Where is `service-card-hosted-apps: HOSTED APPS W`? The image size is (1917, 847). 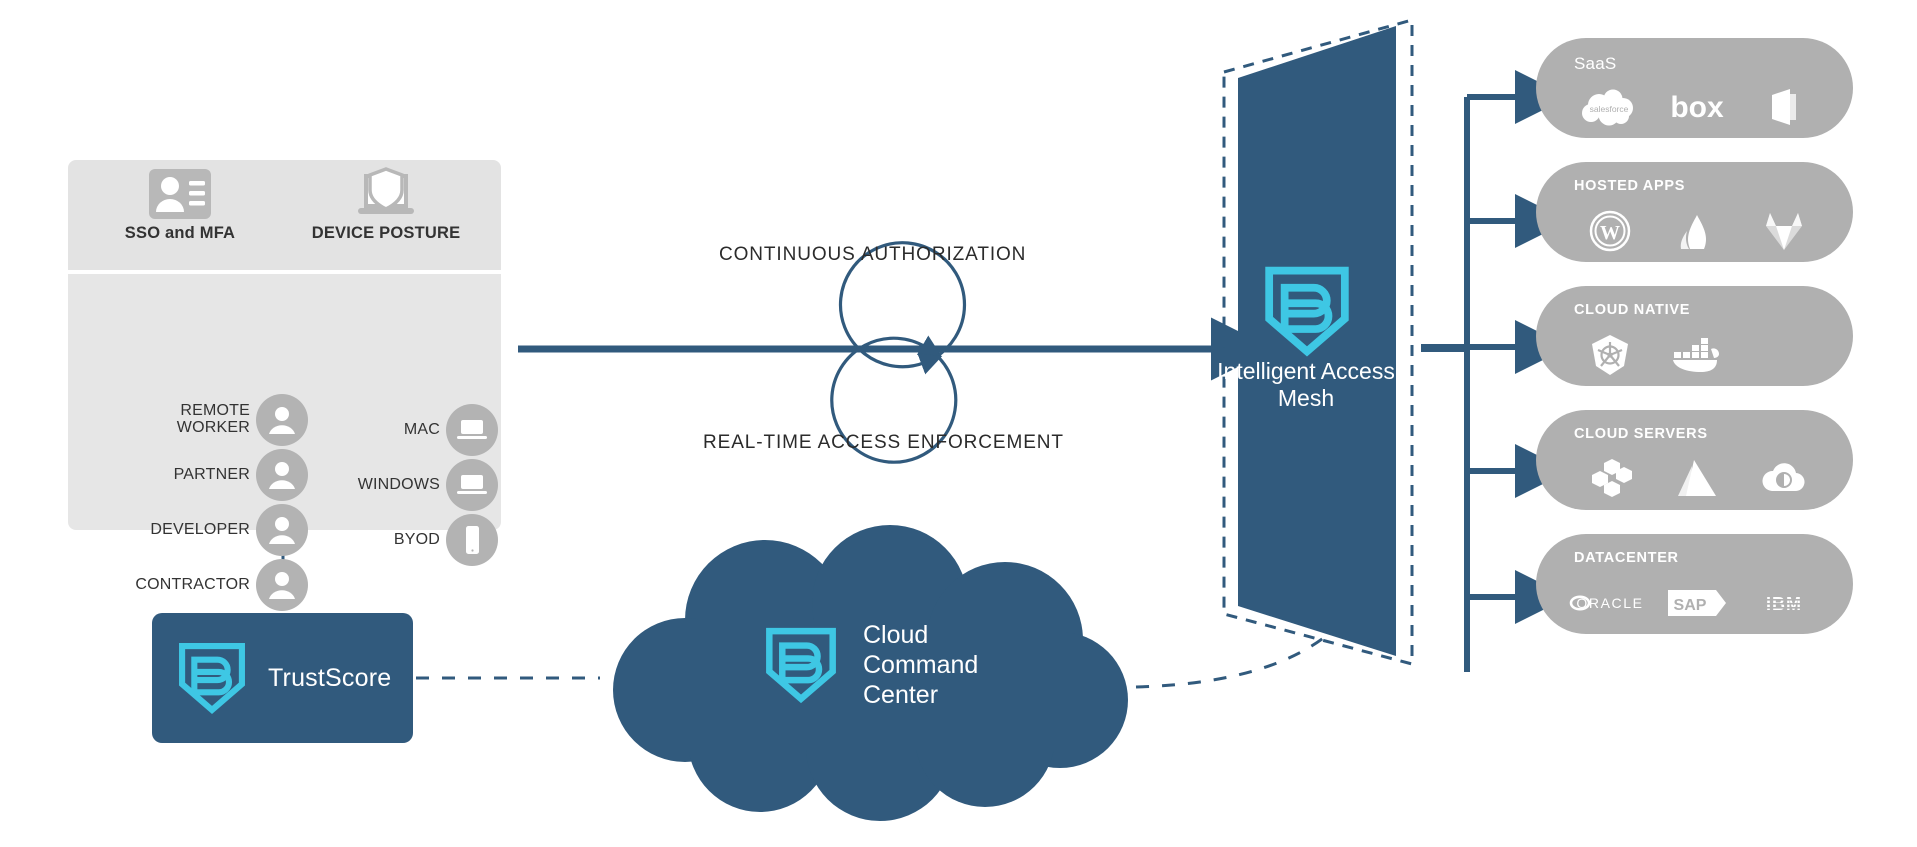 service-card-hosted-apps: HOSTED APPS W is located at coordinates (1694, 212).